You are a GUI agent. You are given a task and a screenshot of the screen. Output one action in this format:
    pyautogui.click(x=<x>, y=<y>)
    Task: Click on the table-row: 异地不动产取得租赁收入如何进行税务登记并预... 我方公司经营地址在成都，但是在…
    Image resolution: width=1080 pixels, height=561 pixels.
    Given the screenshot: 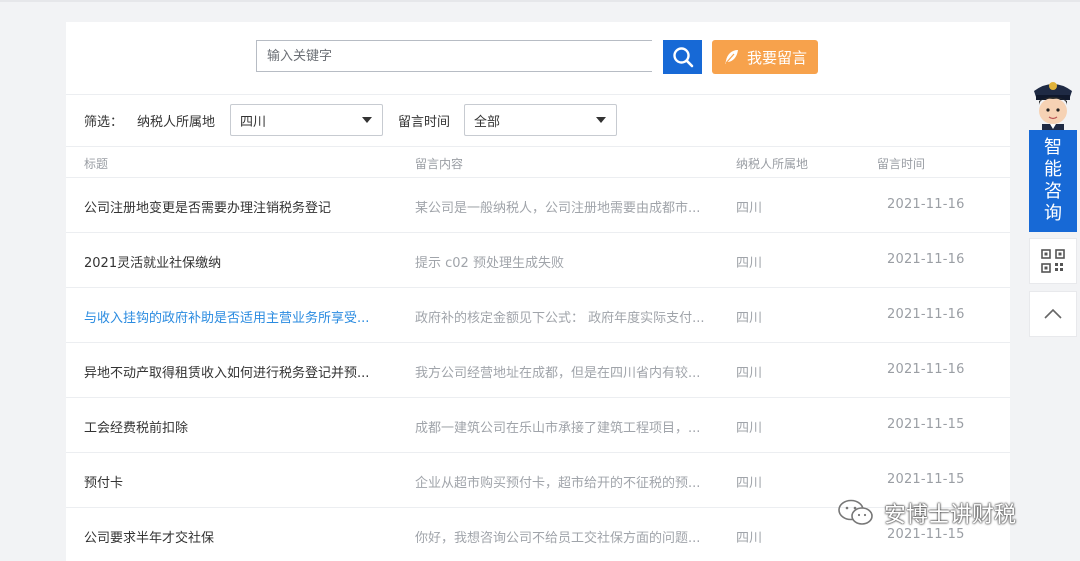 What is the action you would take?
    pyautogui.click(x=538, y=370)
    